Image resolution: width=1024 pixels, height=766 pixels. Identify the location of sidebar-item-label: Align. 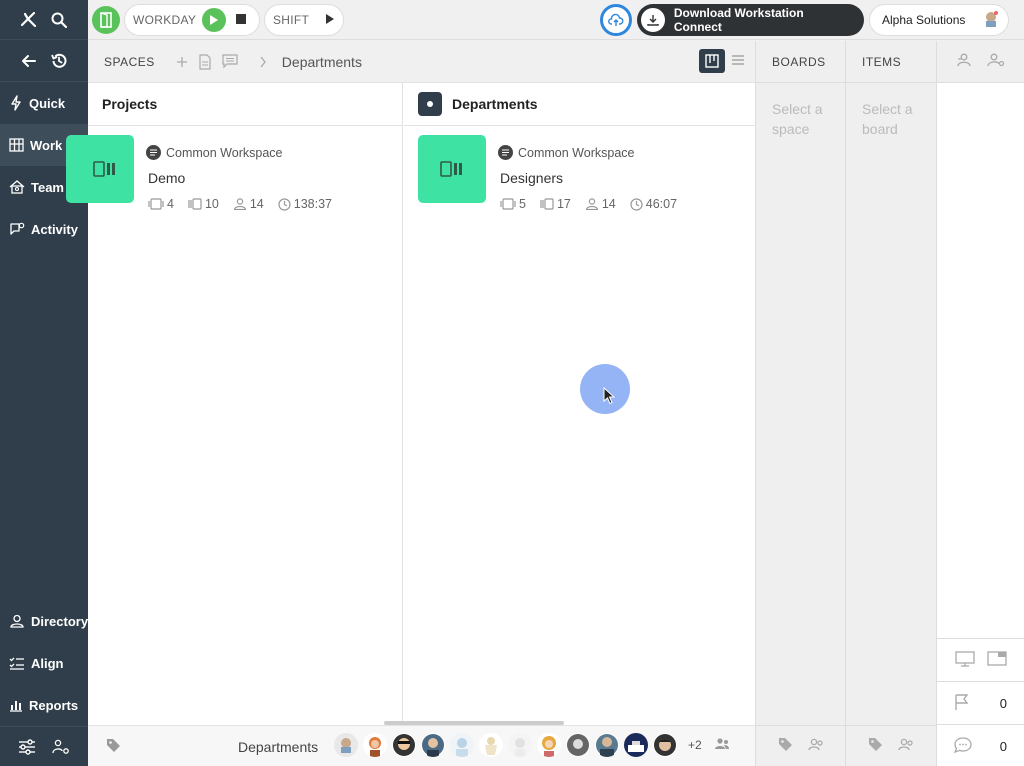
(47, 663).